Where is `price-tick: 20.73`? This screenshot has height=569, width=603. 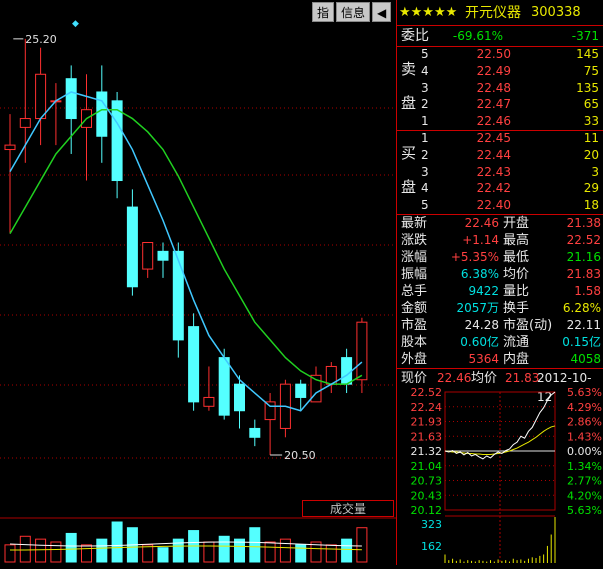 price-tick: 20.73 is located at coordinates (427, 481).